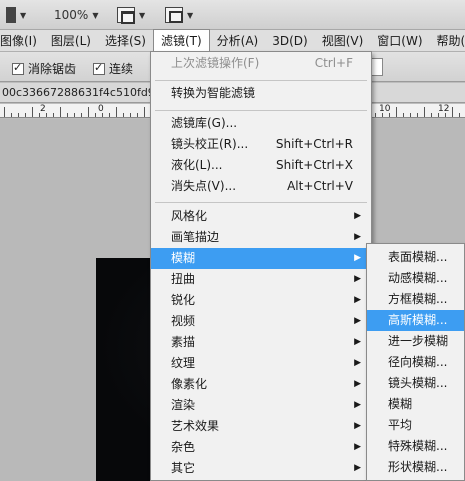 The image size is (465, 481). Describe the element at coordinates (183, 321) in the screenshot. I see `menu-item-label: 视频` at that location.